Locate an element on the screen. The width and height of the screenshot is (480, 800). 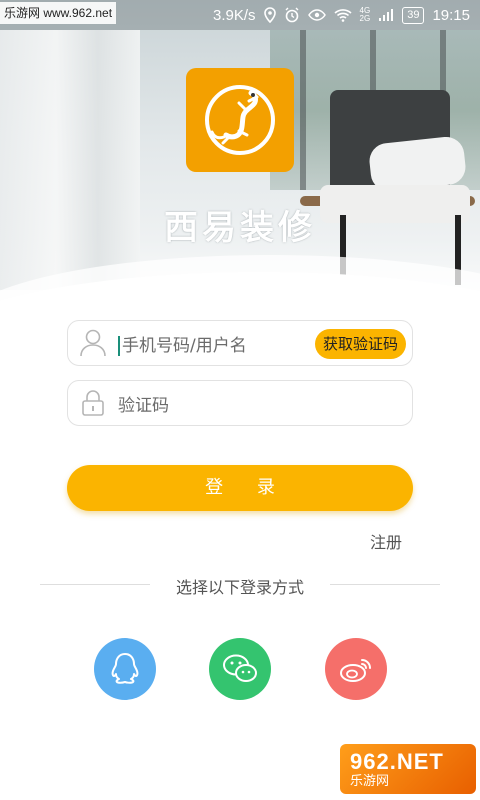
weibo-login-button is located at coordinates (356, 669).